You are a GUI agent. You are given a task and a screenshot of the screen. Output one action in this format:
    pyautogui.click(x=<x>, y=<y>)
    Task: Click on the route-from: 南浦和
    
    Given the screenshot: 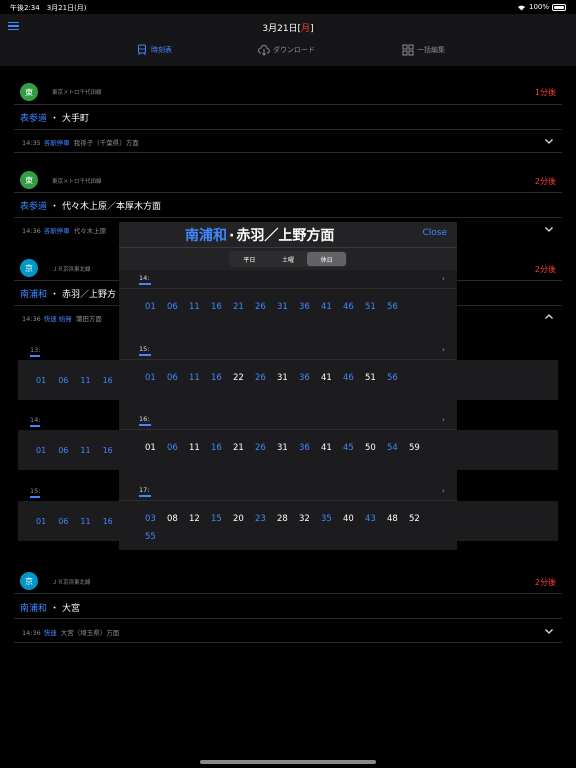 What is the action you would take?
    pyautogui.click(x=34, y=295)
    